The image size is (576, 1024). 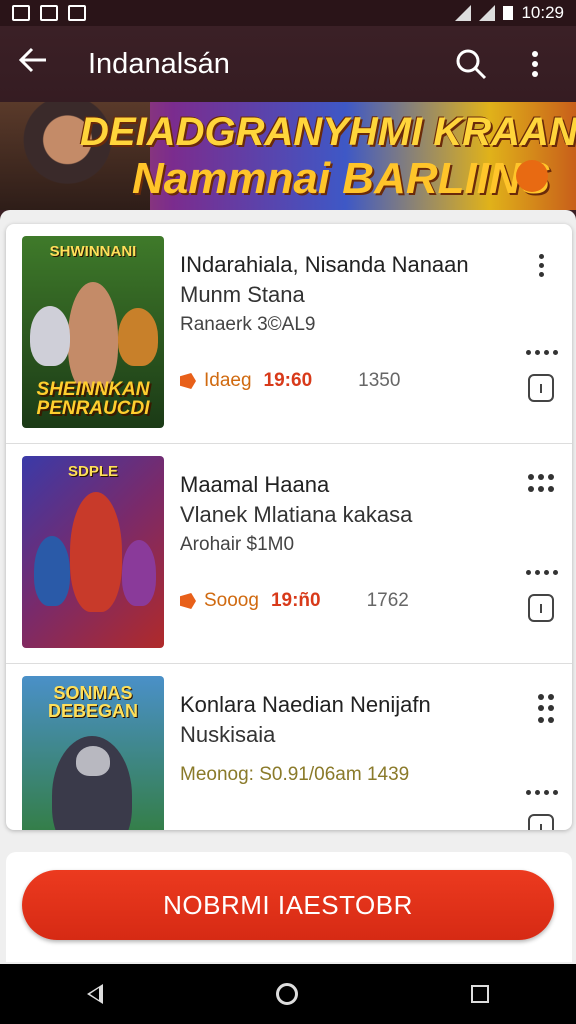 I want to click on game-cover-image: SDPLE, so click(x=93, y=552).